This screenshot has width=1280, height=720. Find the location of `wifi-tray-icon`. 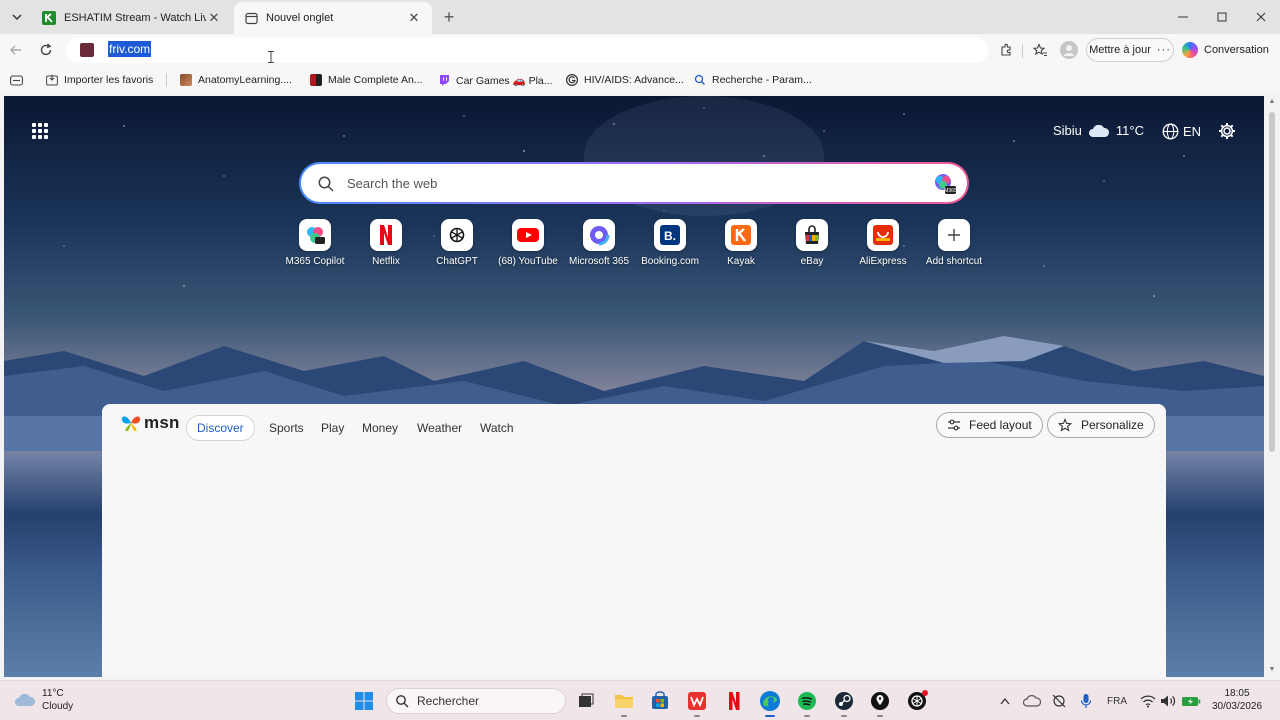

wifi-tray-icon is located at coordinates (1148, 701).